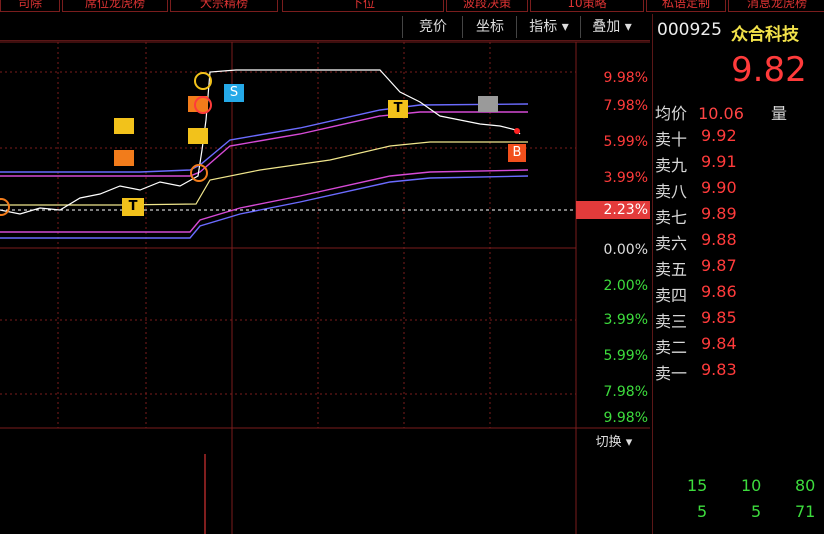 Image resolution: width=824 pixels, height=534 pixels. I want to click on ask-row: 卖十 9.92, so click(738, 139).